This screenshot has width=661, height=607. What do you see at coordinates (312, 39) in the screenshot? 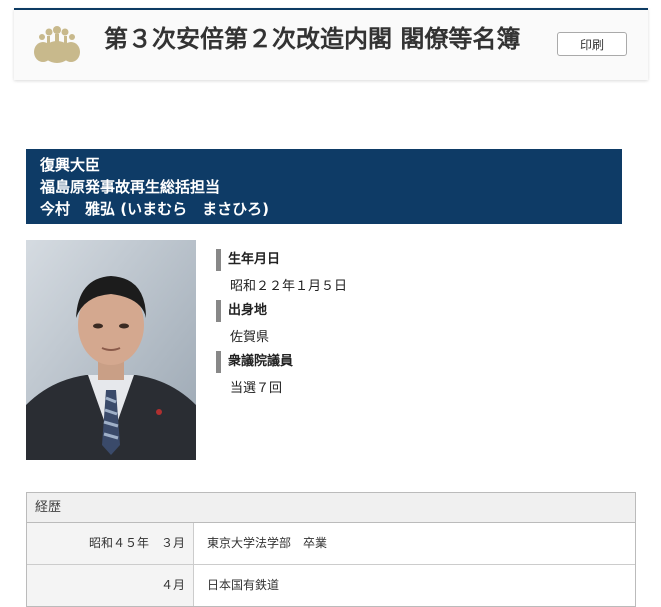
I see `page-title: 第３次安倍第２次改造内閣 閣僚等名簿` at bounding box center [312, 39].